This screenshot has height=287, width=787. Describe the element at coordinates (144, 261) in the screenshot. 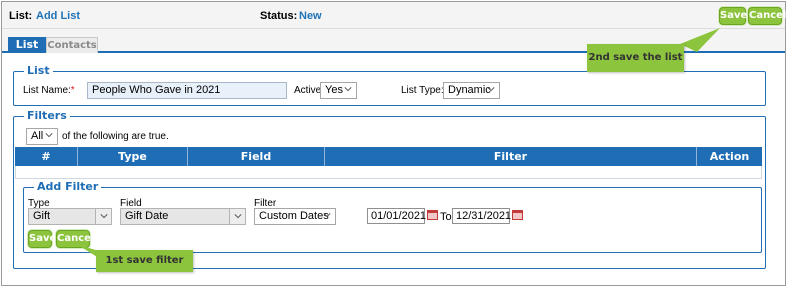

I see `callout-save-filter: 1st save filter` at that location.